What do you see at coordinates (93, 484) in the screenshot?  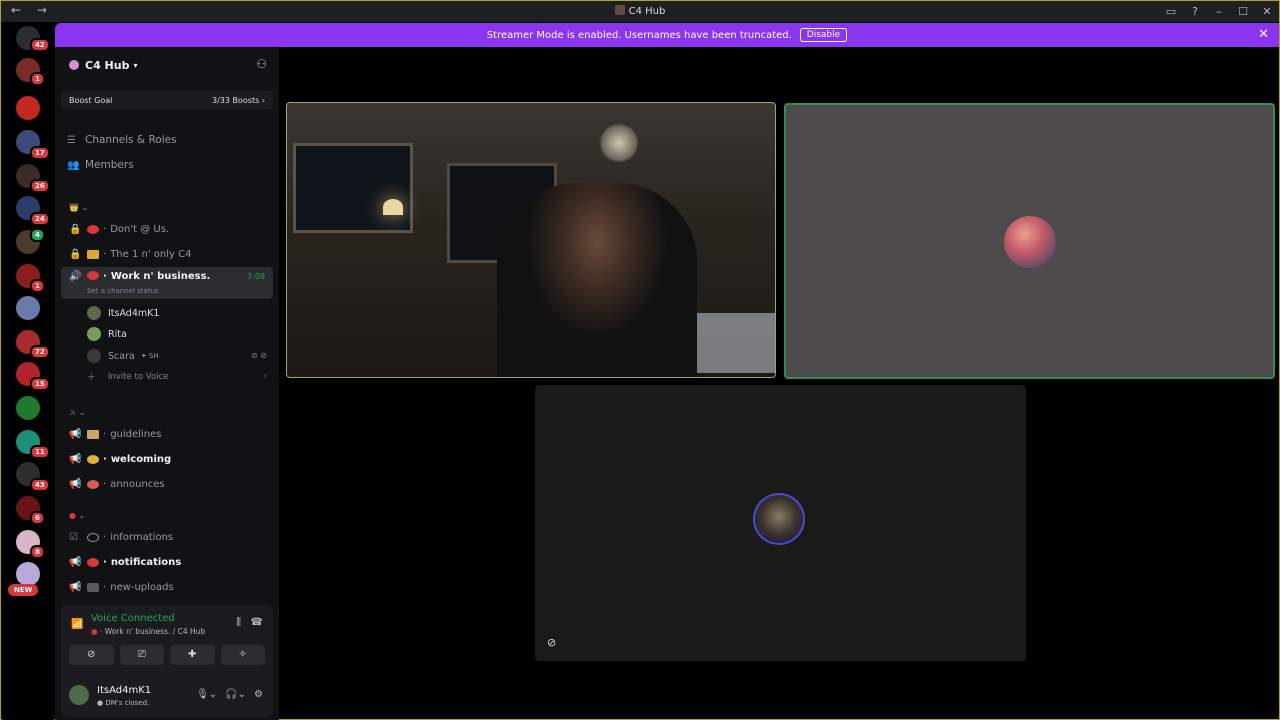 I see `megaphone-icon` at bounding box center [93, 484].